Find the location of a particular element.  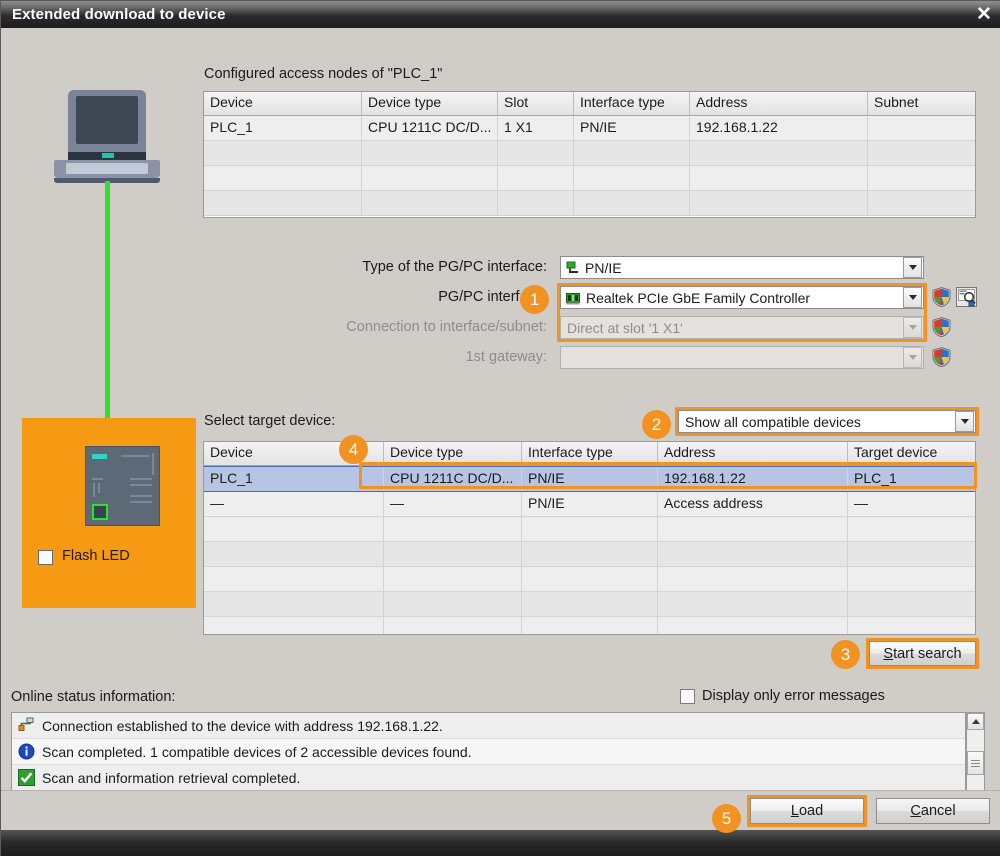

target-device-caption: Select target device: is located at coordinates (270, 421).